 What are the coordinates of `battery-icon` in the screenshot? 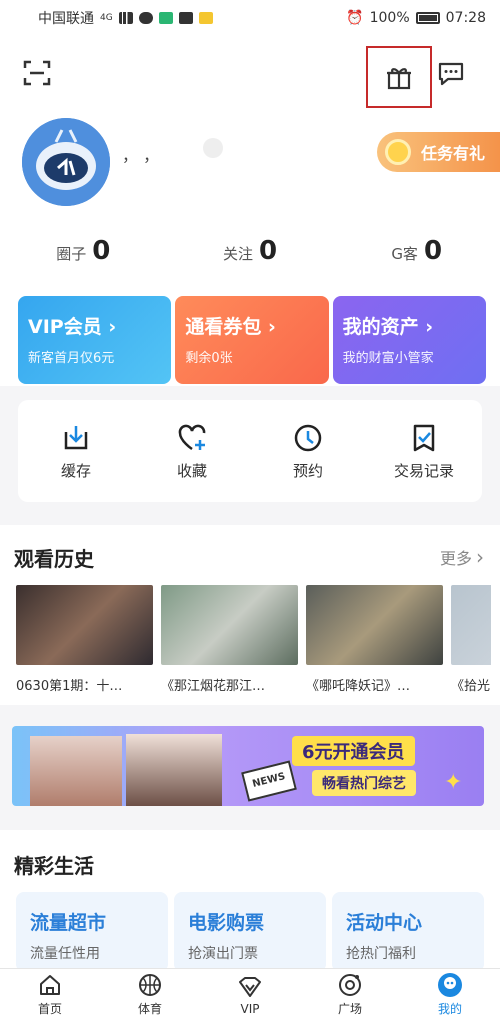 It's located at (427, 18).